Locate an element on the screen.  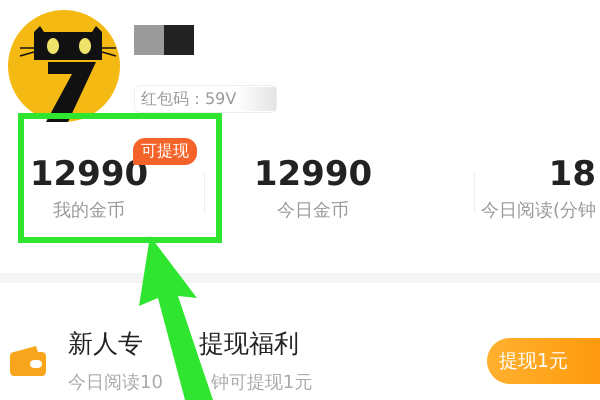
withdrawable-badge: 可提现 is located at coordinates (165, 151).